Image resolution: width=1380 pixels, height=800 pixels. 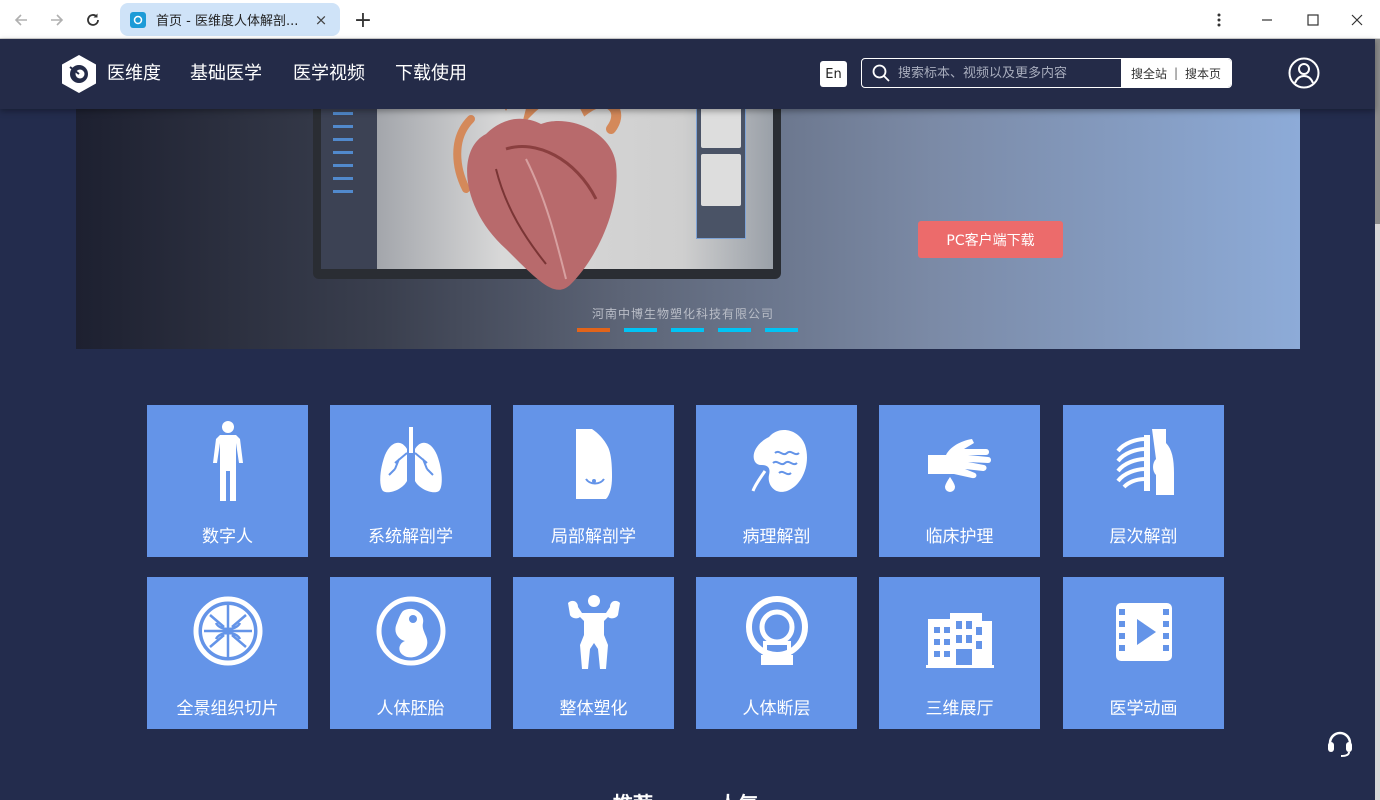 I want to click on tile-clinical-nursing: 临床护理, so click(x=959, y=481).